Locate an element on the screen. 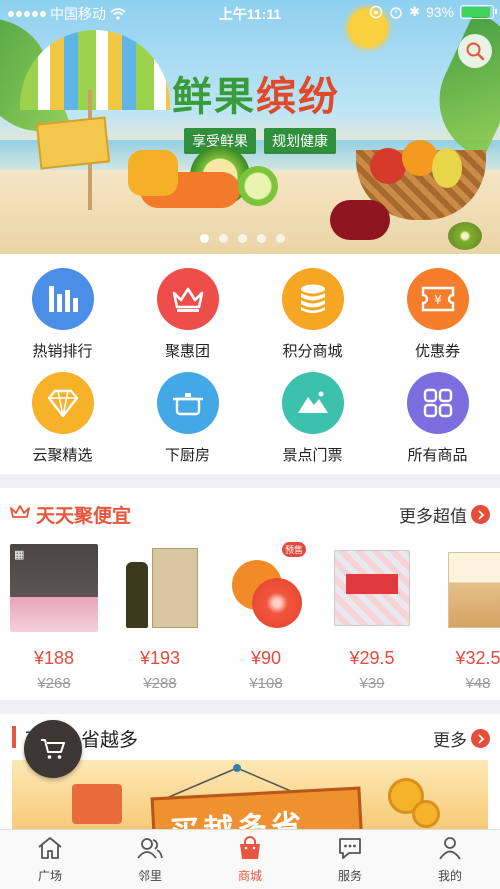 The image size is (500, 889). pot-icon is located at coordinates (187, 404).